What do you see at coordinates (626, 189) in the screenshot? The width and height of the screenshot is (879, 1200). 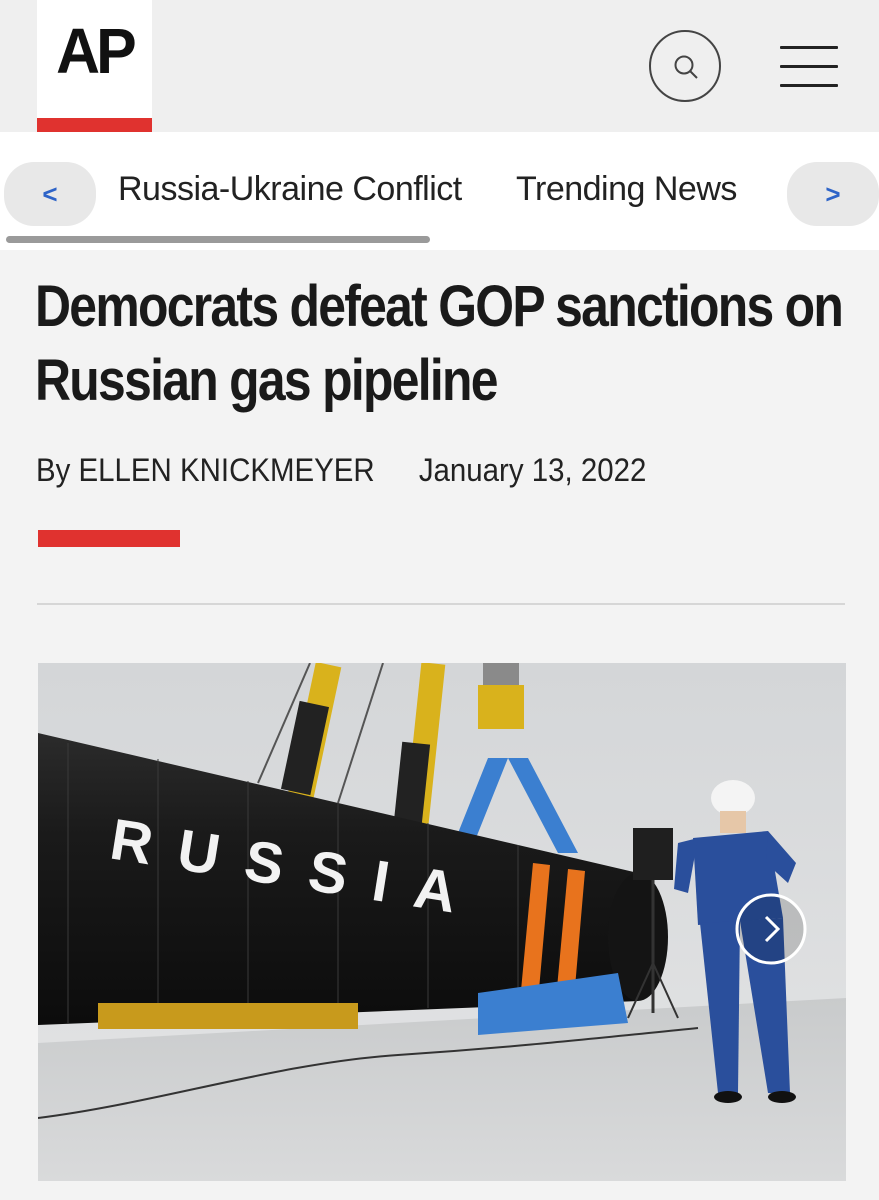 I see `nav-link-trending-news: Trending News` at bounding box center [626, 189].